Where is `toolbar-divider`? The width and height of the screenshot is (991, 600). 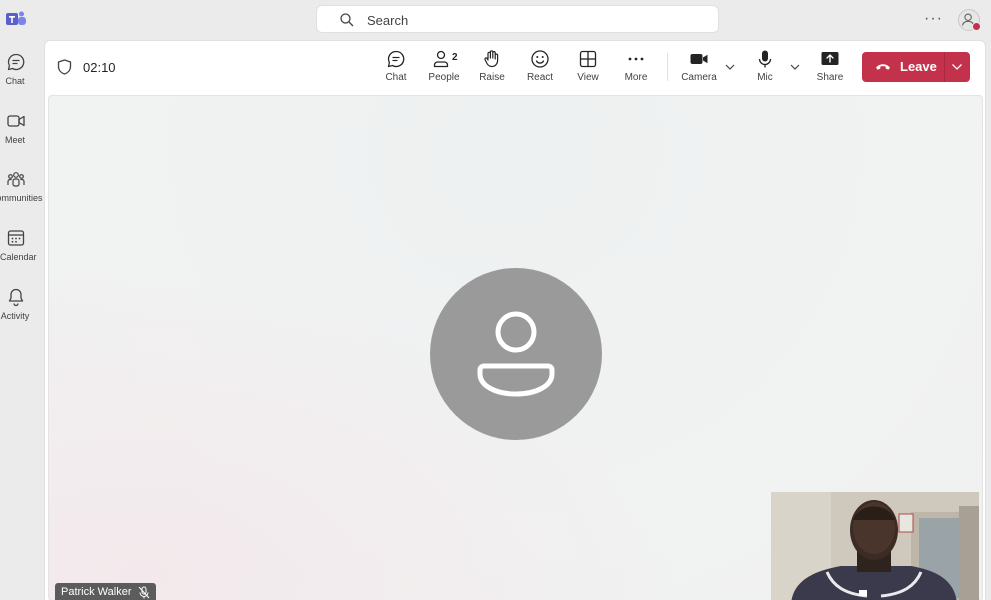 toolbar-divider is located at coordinates (667, 67).